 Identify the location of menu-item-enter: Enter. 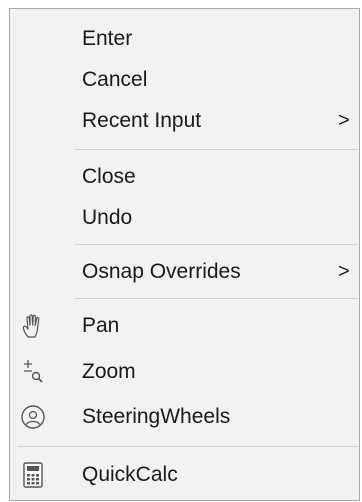
(184, 39).